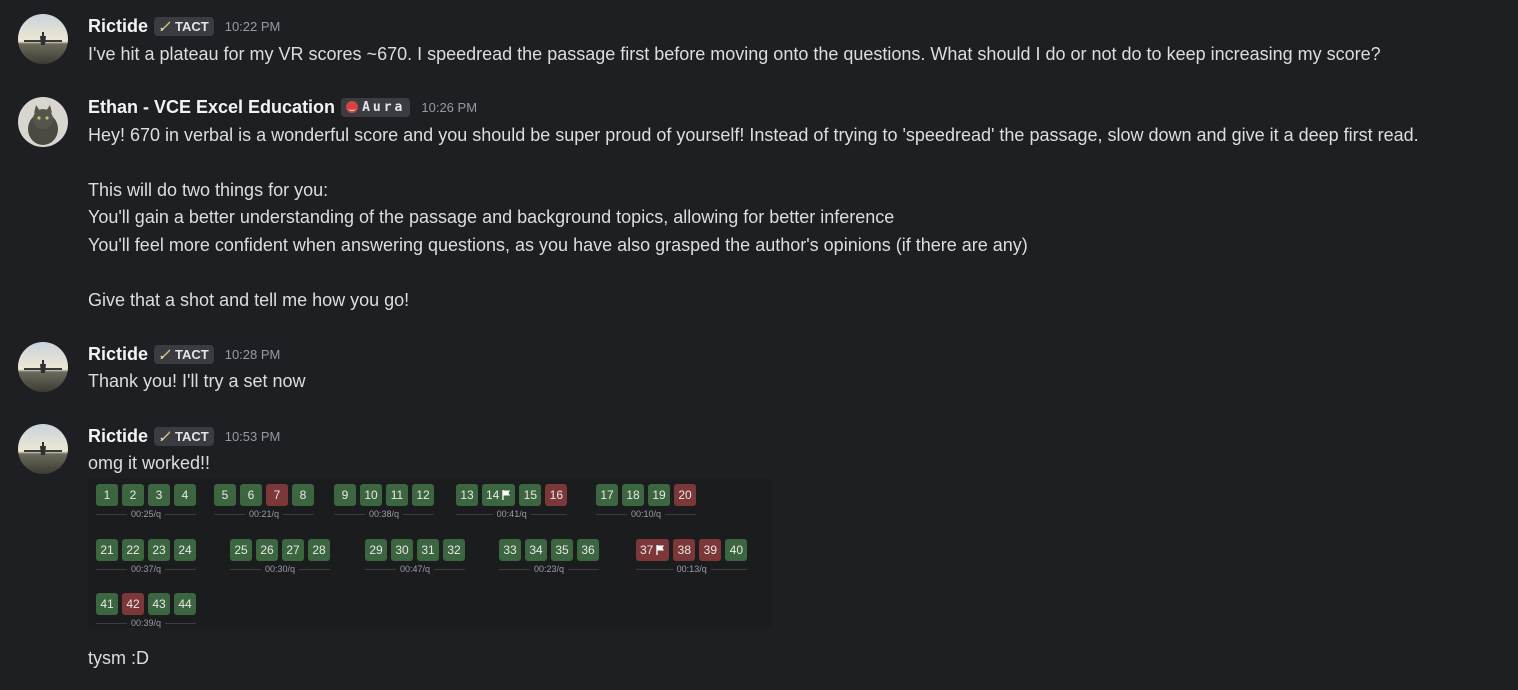 The height and width of the screenshot is (690, 1518). What do you see at coordinates (562, 550) in the screenshot?
I see `question-box-correct: 35` at bounding box center [562, 550].